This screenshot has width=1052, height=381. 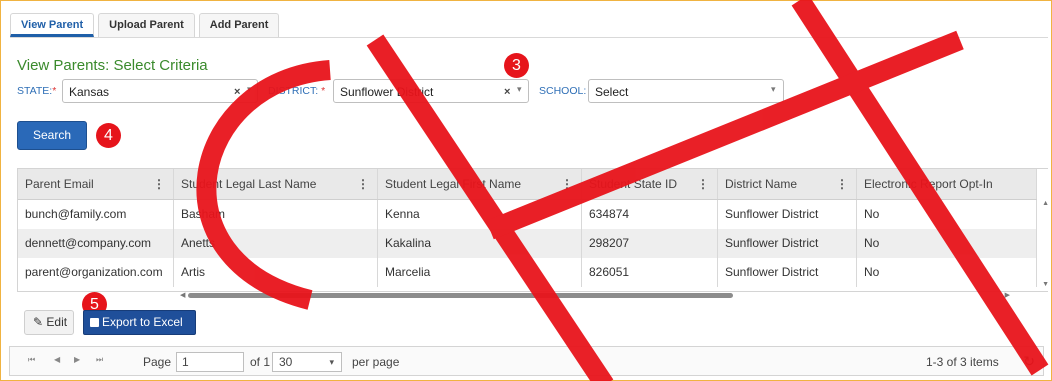 I want to click on state-clear-icon: ×, so click(x=237, y=92).